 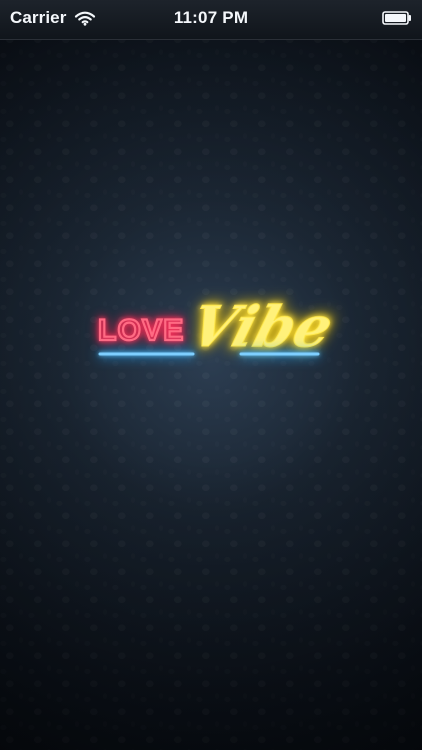 What do you see at coordinates (396, 18) in the screenshot?
I see `battery-icon` at bounding box center [396, 18].